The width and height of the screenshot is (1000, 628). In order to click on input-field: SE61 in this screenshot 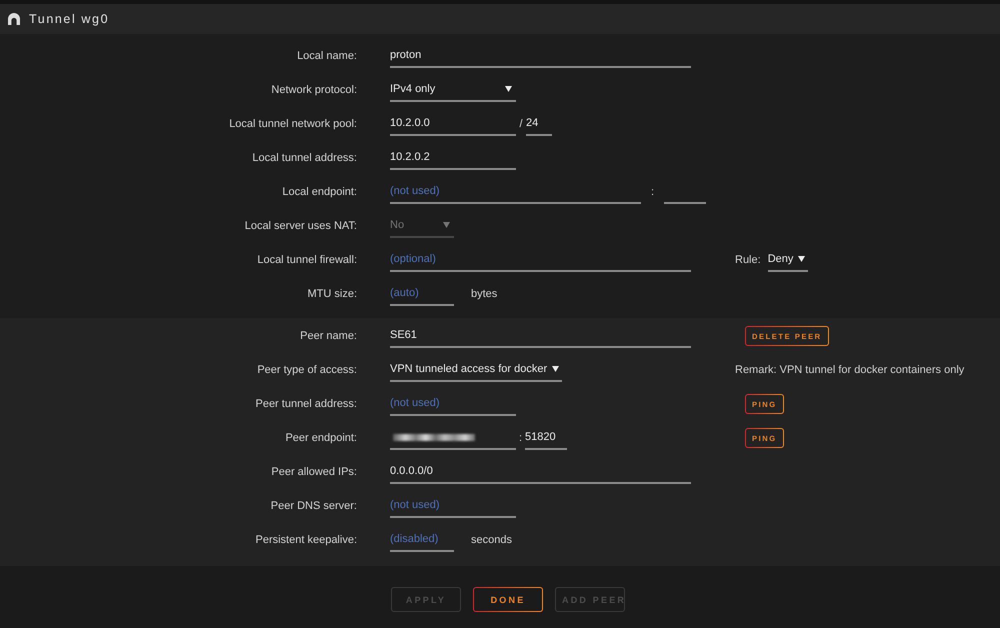, I will do `click(540, 336)`.